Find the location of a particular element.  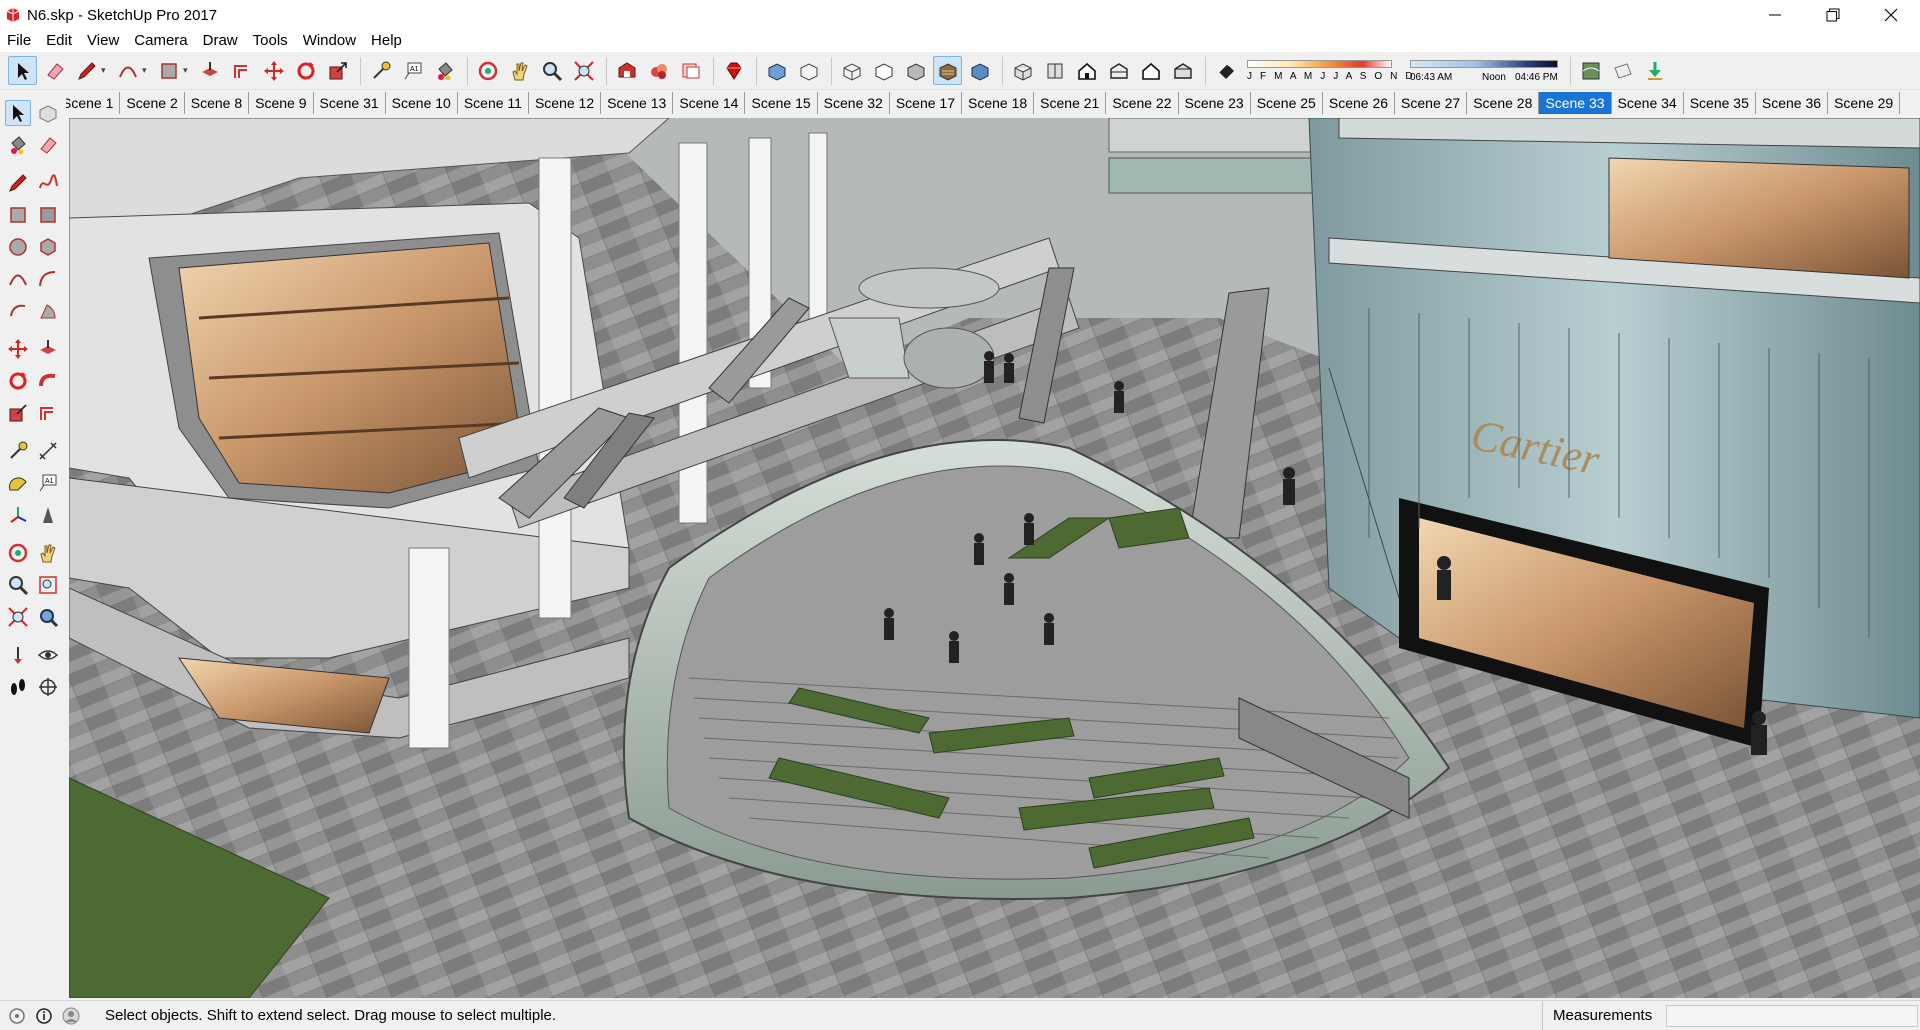

zoom-window-button is located at coordinates (48, 585).